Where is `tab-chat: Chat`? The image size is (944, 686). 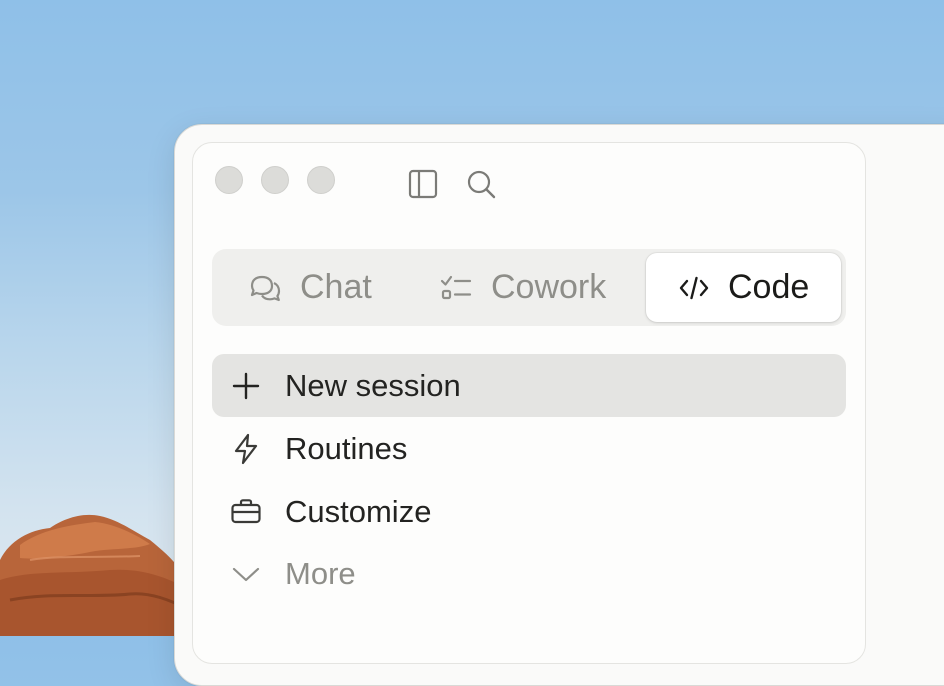 tab-chat: Chat is located at coordinates (310, 287).